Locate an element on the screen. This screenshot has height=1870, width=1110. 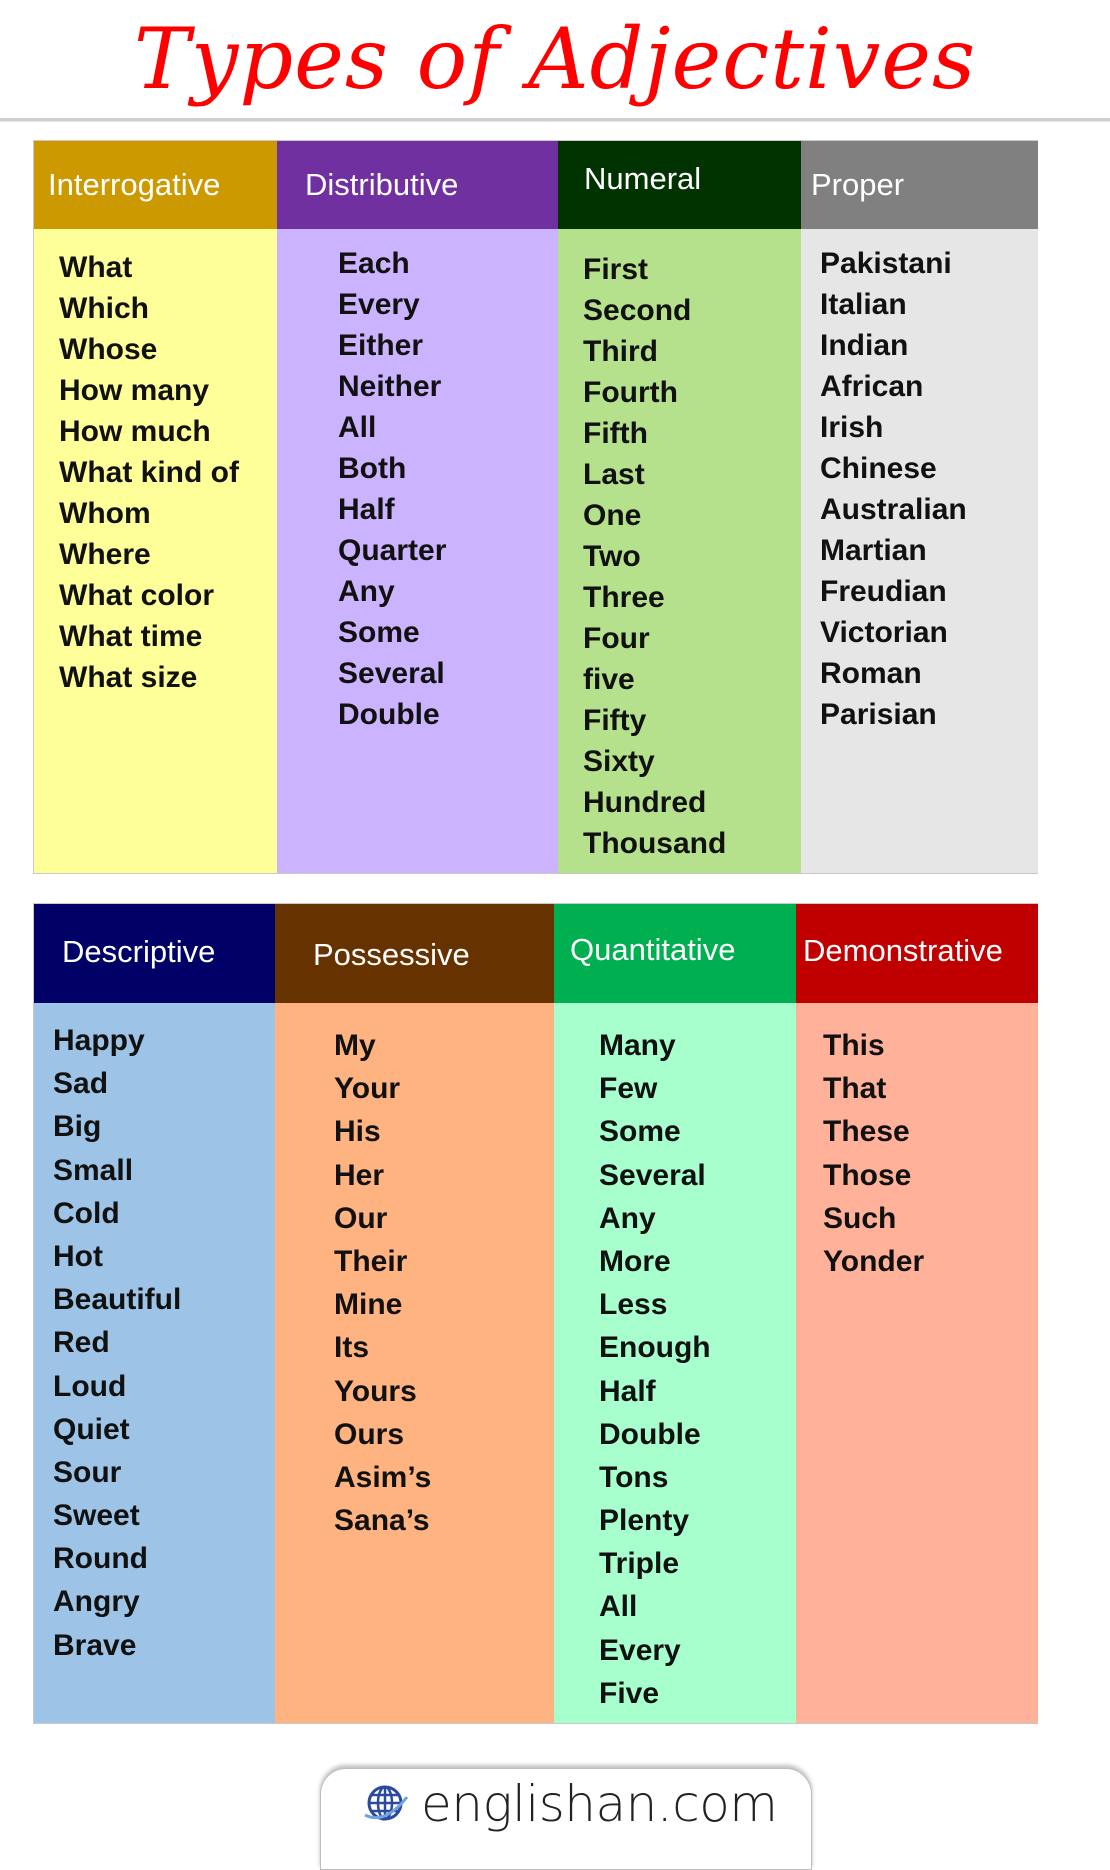
word-item: Those is located at coordinates (867, 1175).